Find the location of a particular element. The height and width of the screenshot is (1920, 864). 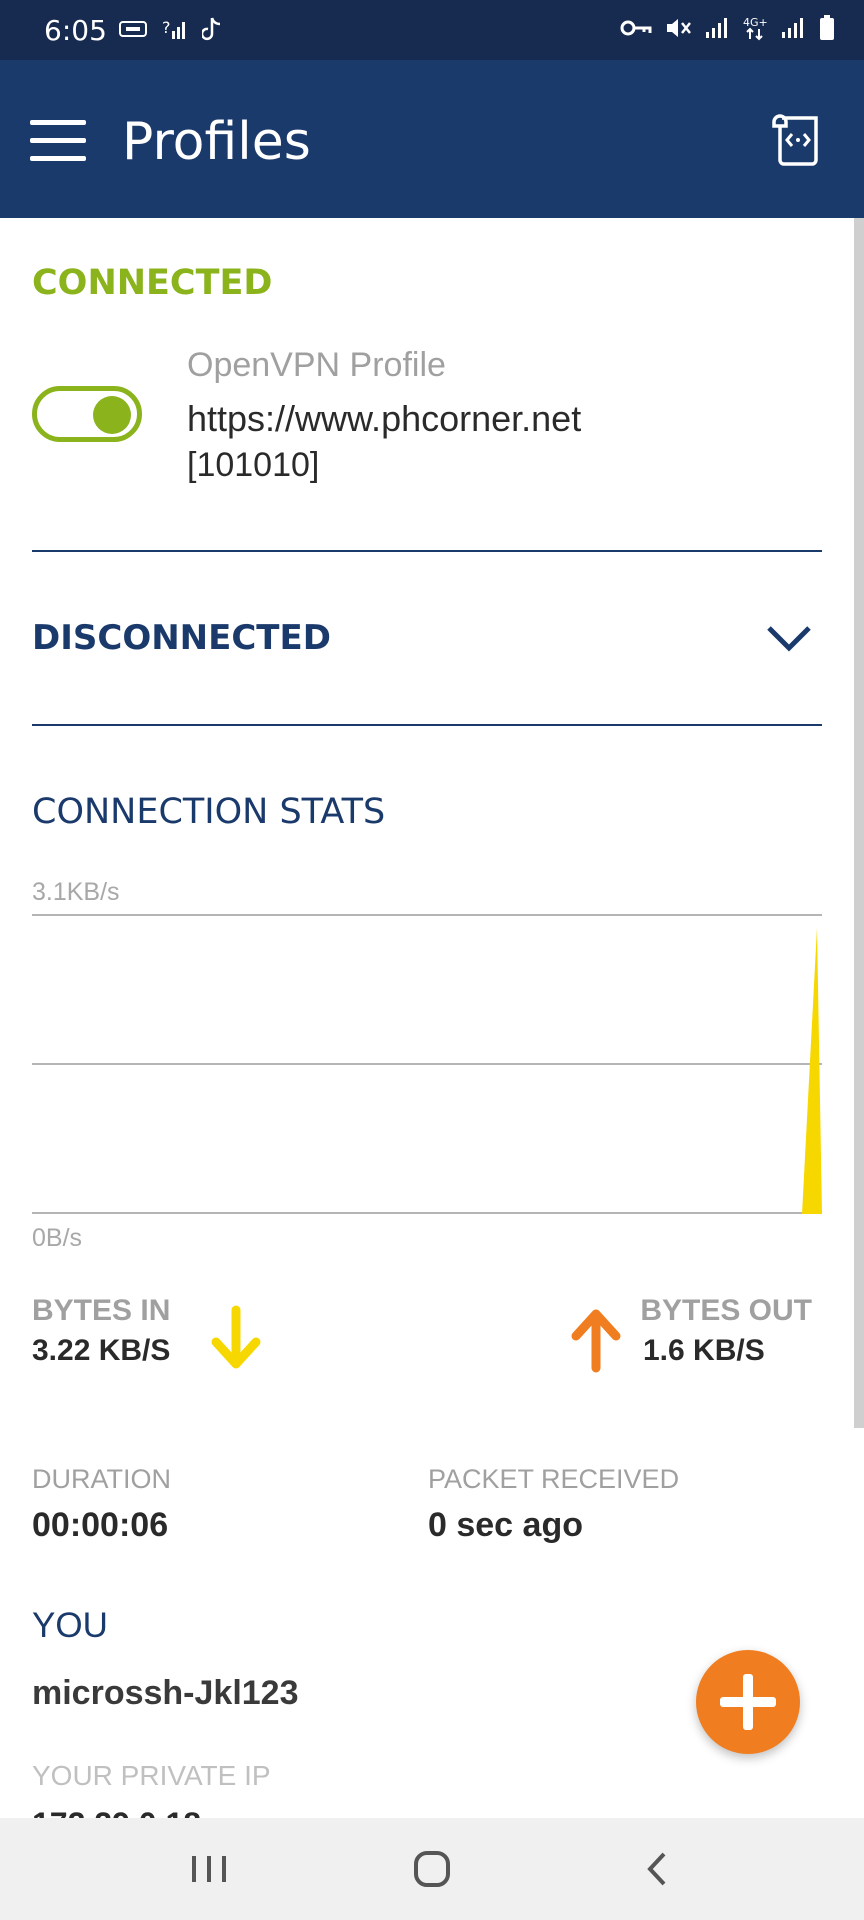

bytes-out-label: BYTES OUT is located at coordinates (726, 1310).